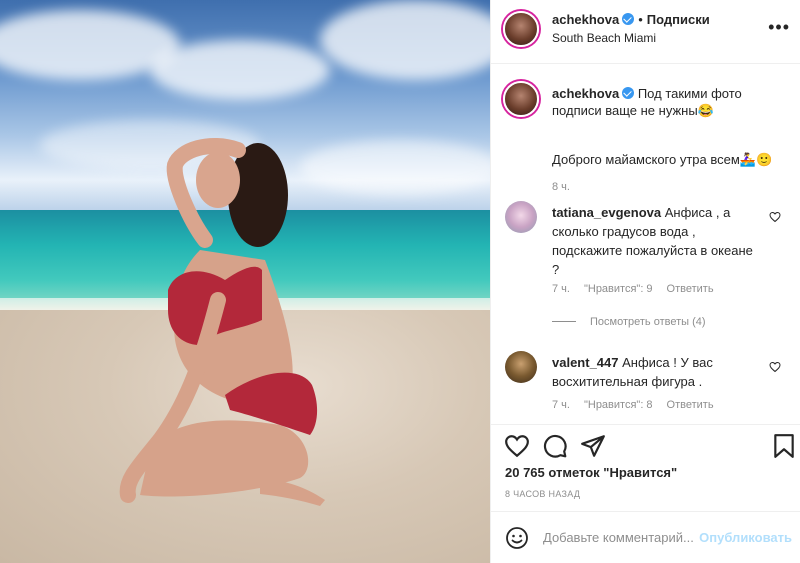 The image size is (800, 563). I want to click on author-username: achekhova, so click(585, 19).